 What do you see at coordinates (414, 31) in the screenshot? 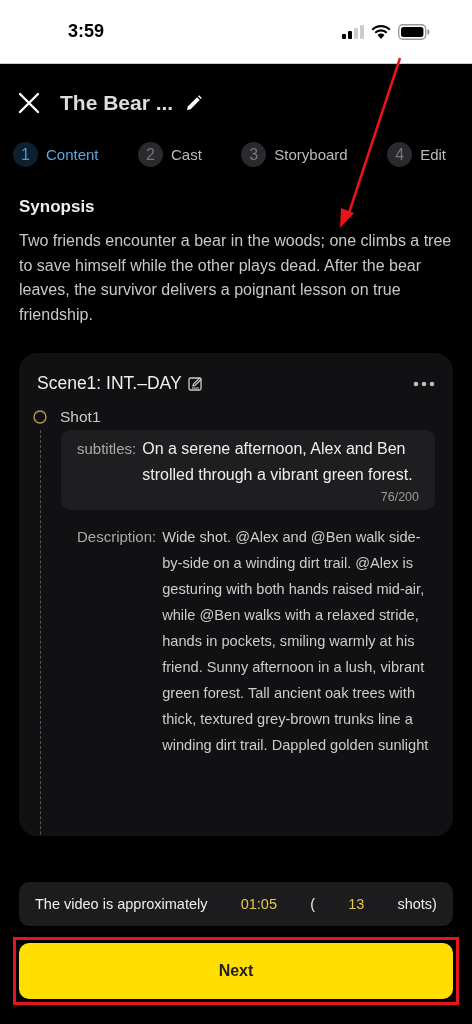
I see `battery-icon` at bounding box center [414, 31].